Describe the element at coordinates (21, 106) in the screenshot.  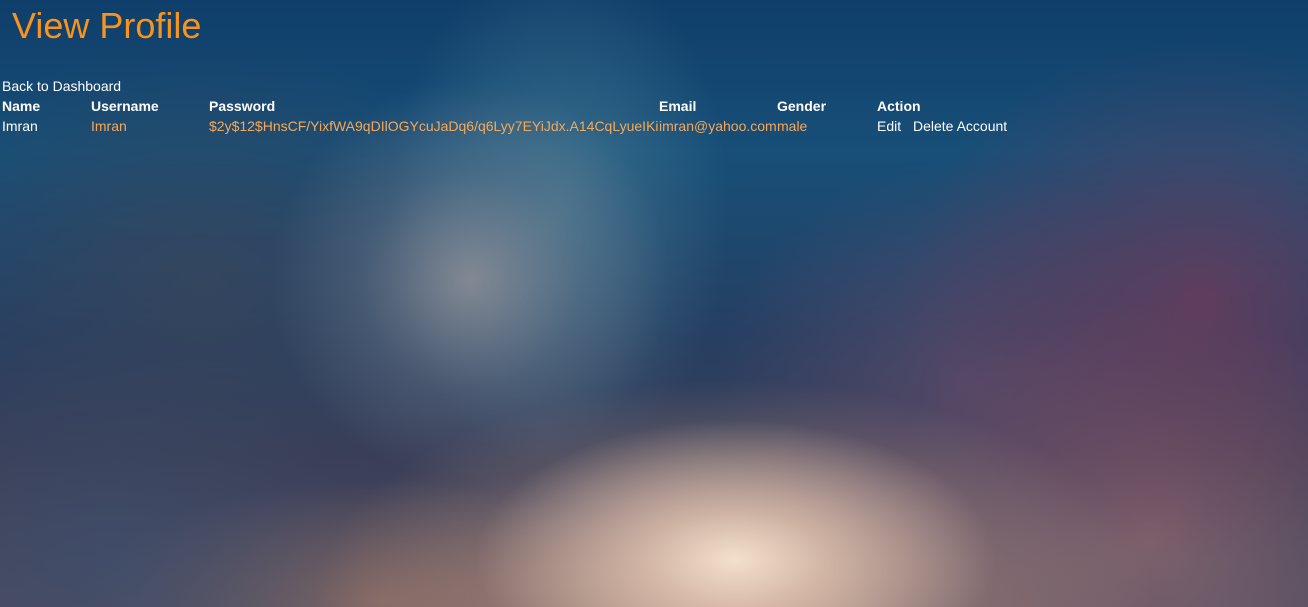
I see `header-name: Name` at that location.